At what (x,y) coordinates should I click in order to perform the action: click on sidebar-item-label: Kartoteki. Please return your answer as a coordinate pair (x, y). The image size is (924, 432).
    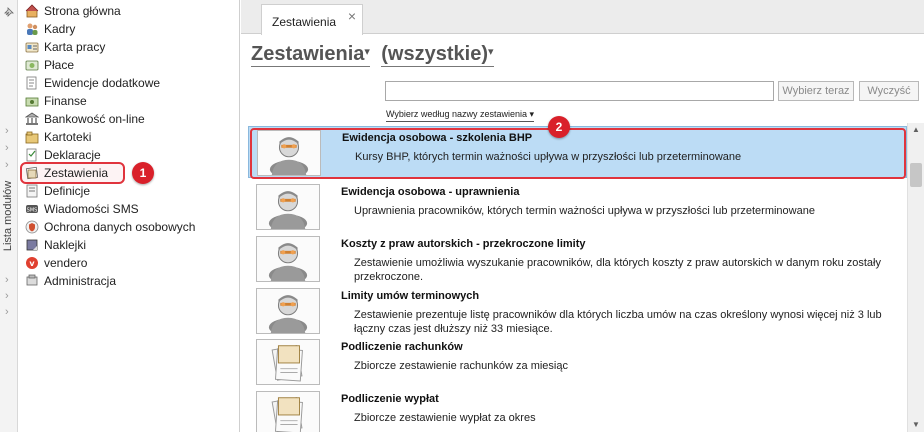
    Looking at the image, I should click on (68, 137).